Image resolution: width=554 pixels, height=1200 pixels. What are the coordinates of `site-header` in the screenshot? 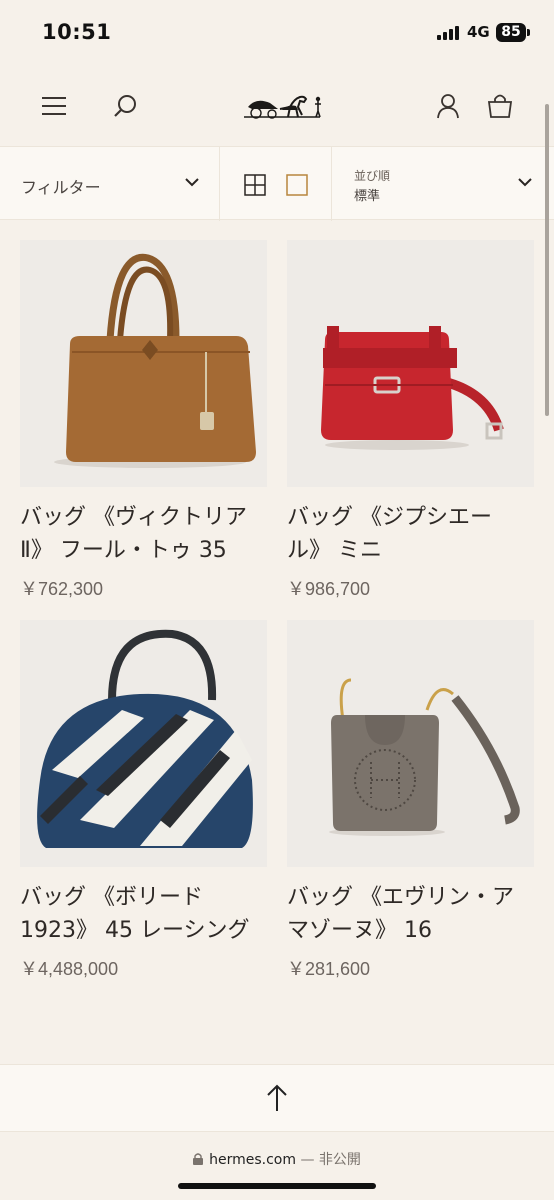 It's located at (277, 105).